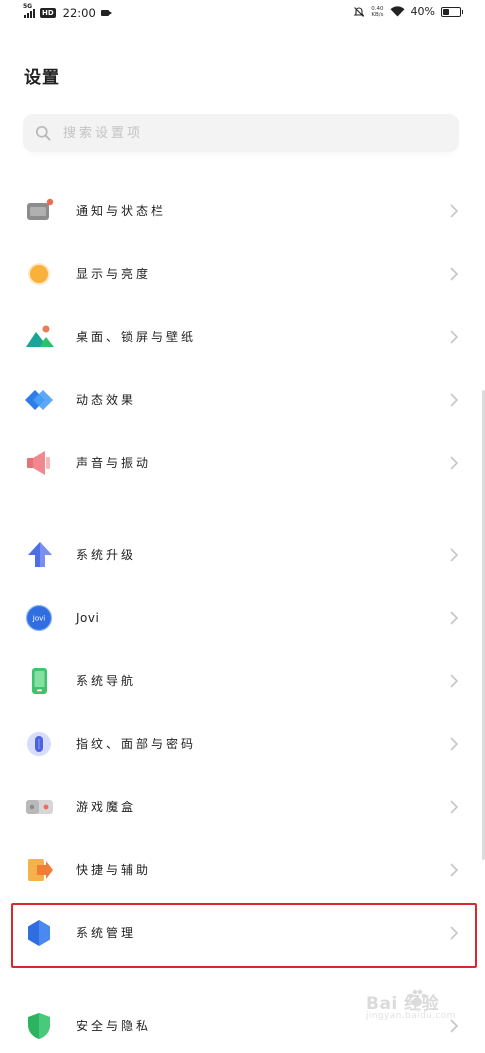 The height and width of the screenshot is (1053, 485). I want to click on status-bar-left: 5G HD 22:00, so click(67, 11).